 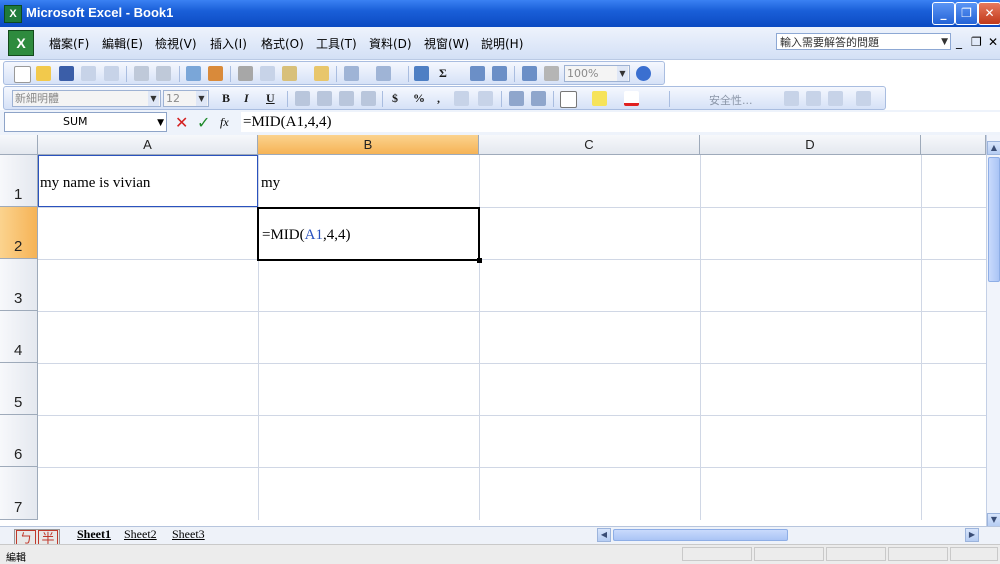 I want to click on minimize-button: _, so click(x=943, y=13).